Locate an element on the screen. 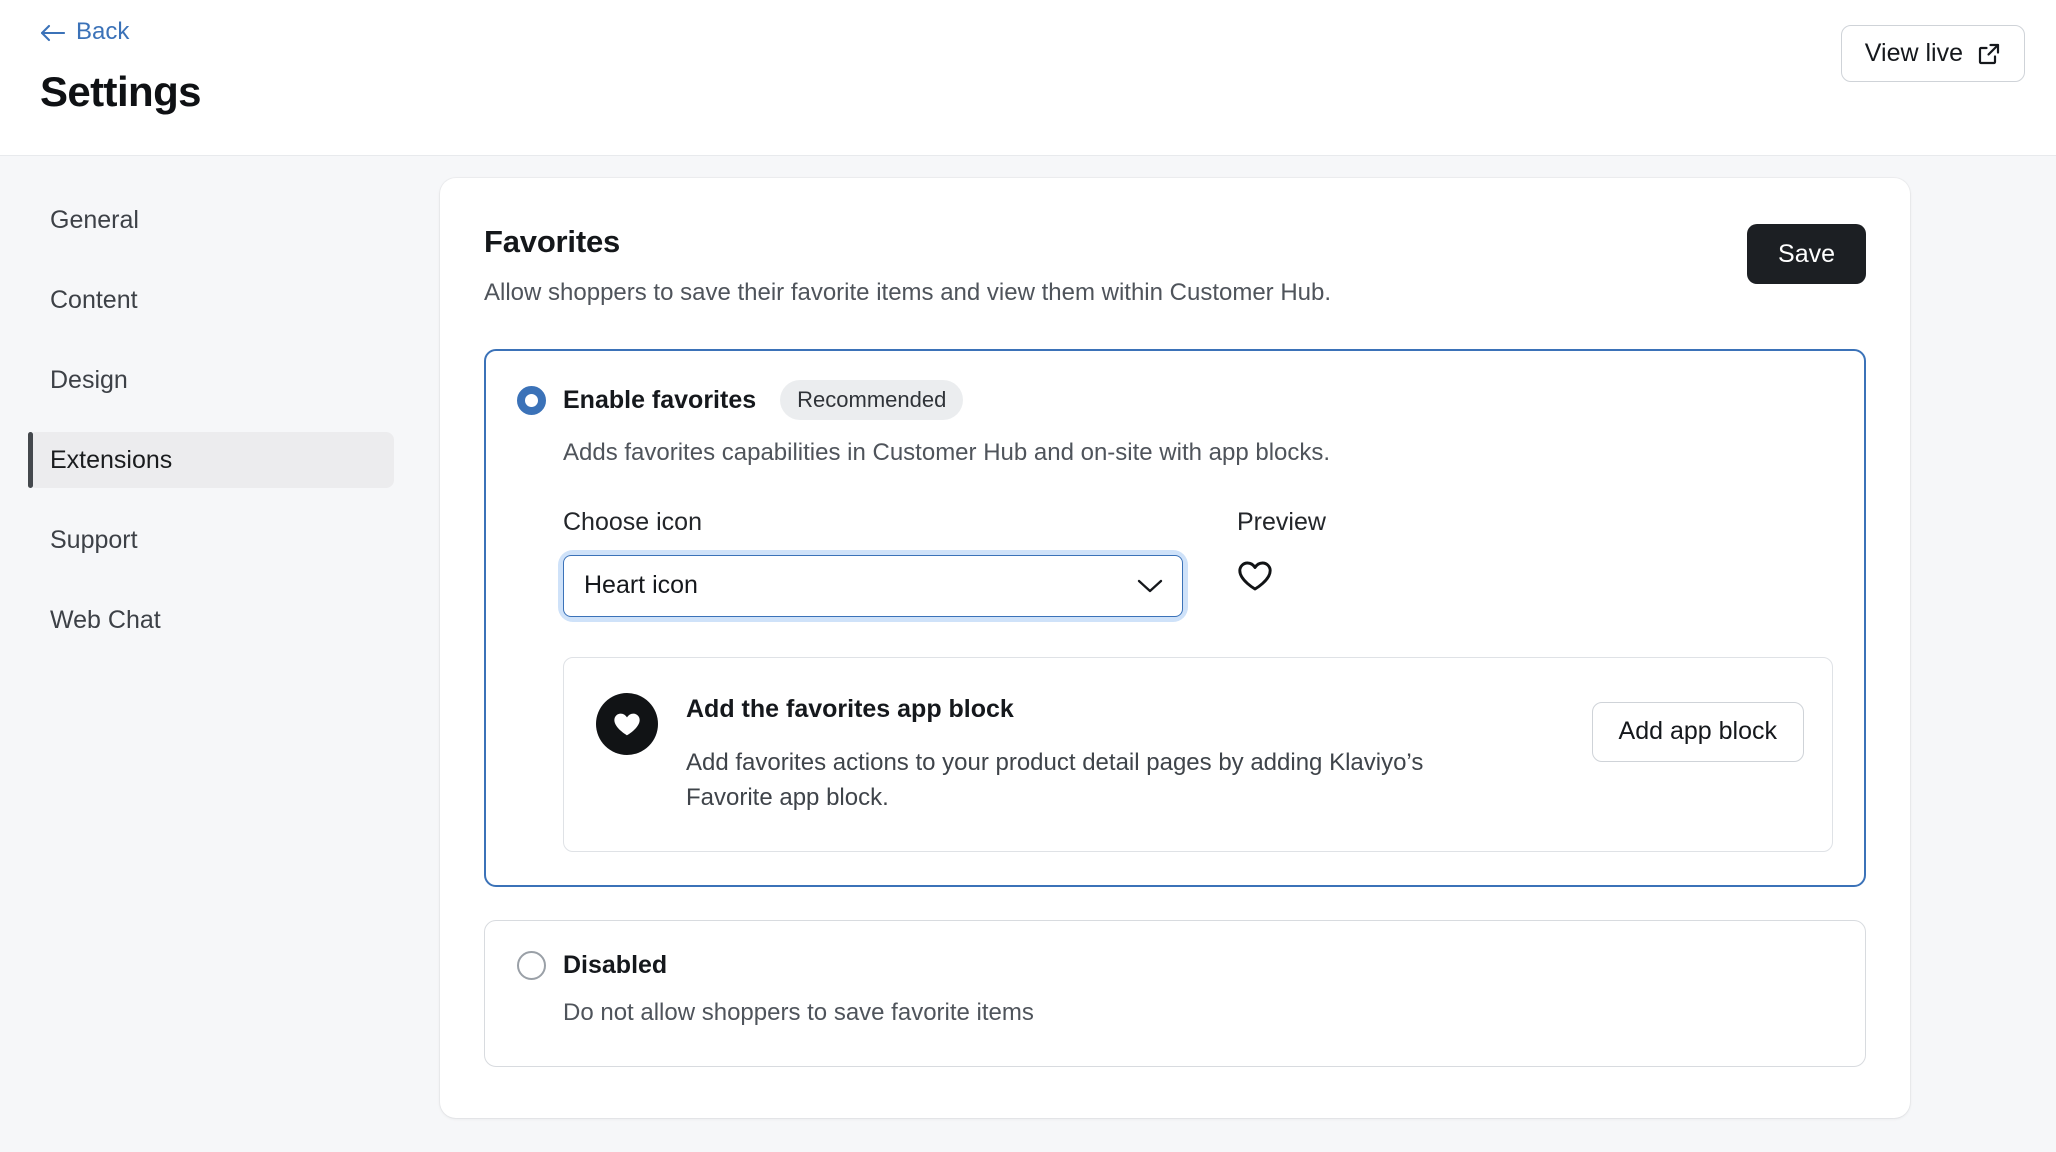  card-title: Favorites is located at coordinates (552, 241).